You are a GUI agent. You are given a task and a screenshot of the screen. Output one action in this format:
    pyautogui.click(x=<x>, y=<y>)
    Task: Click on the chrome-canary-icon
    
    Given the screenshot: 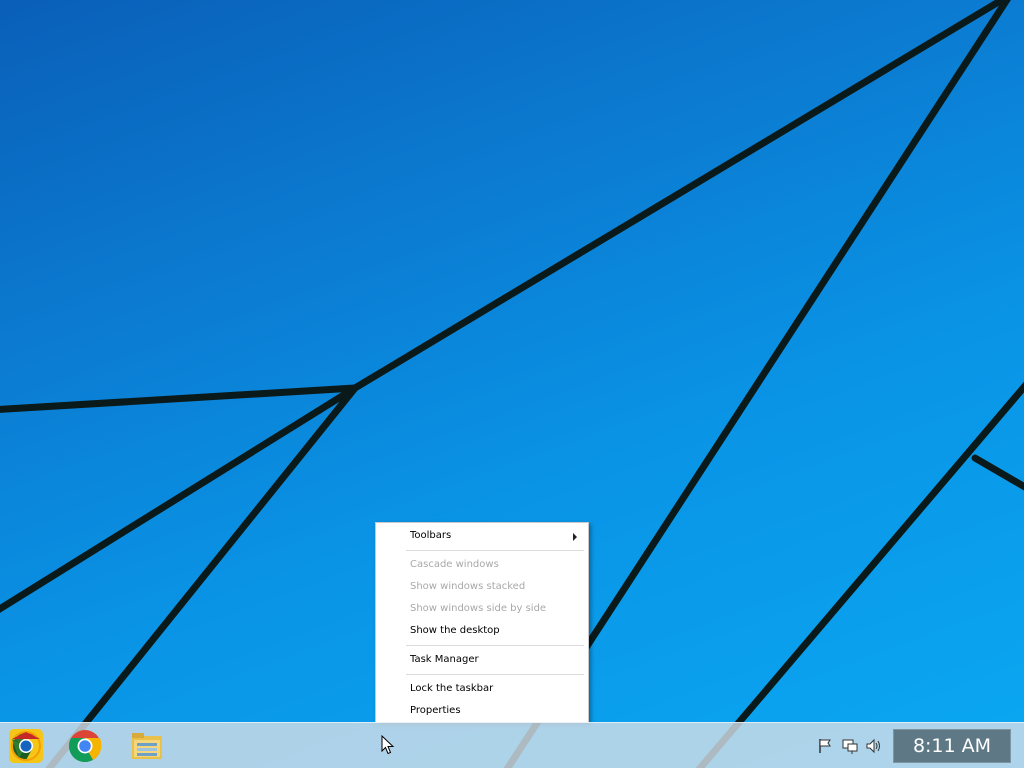 What is the action you would take?
    pyautogui.click(x=26, y=746)
    